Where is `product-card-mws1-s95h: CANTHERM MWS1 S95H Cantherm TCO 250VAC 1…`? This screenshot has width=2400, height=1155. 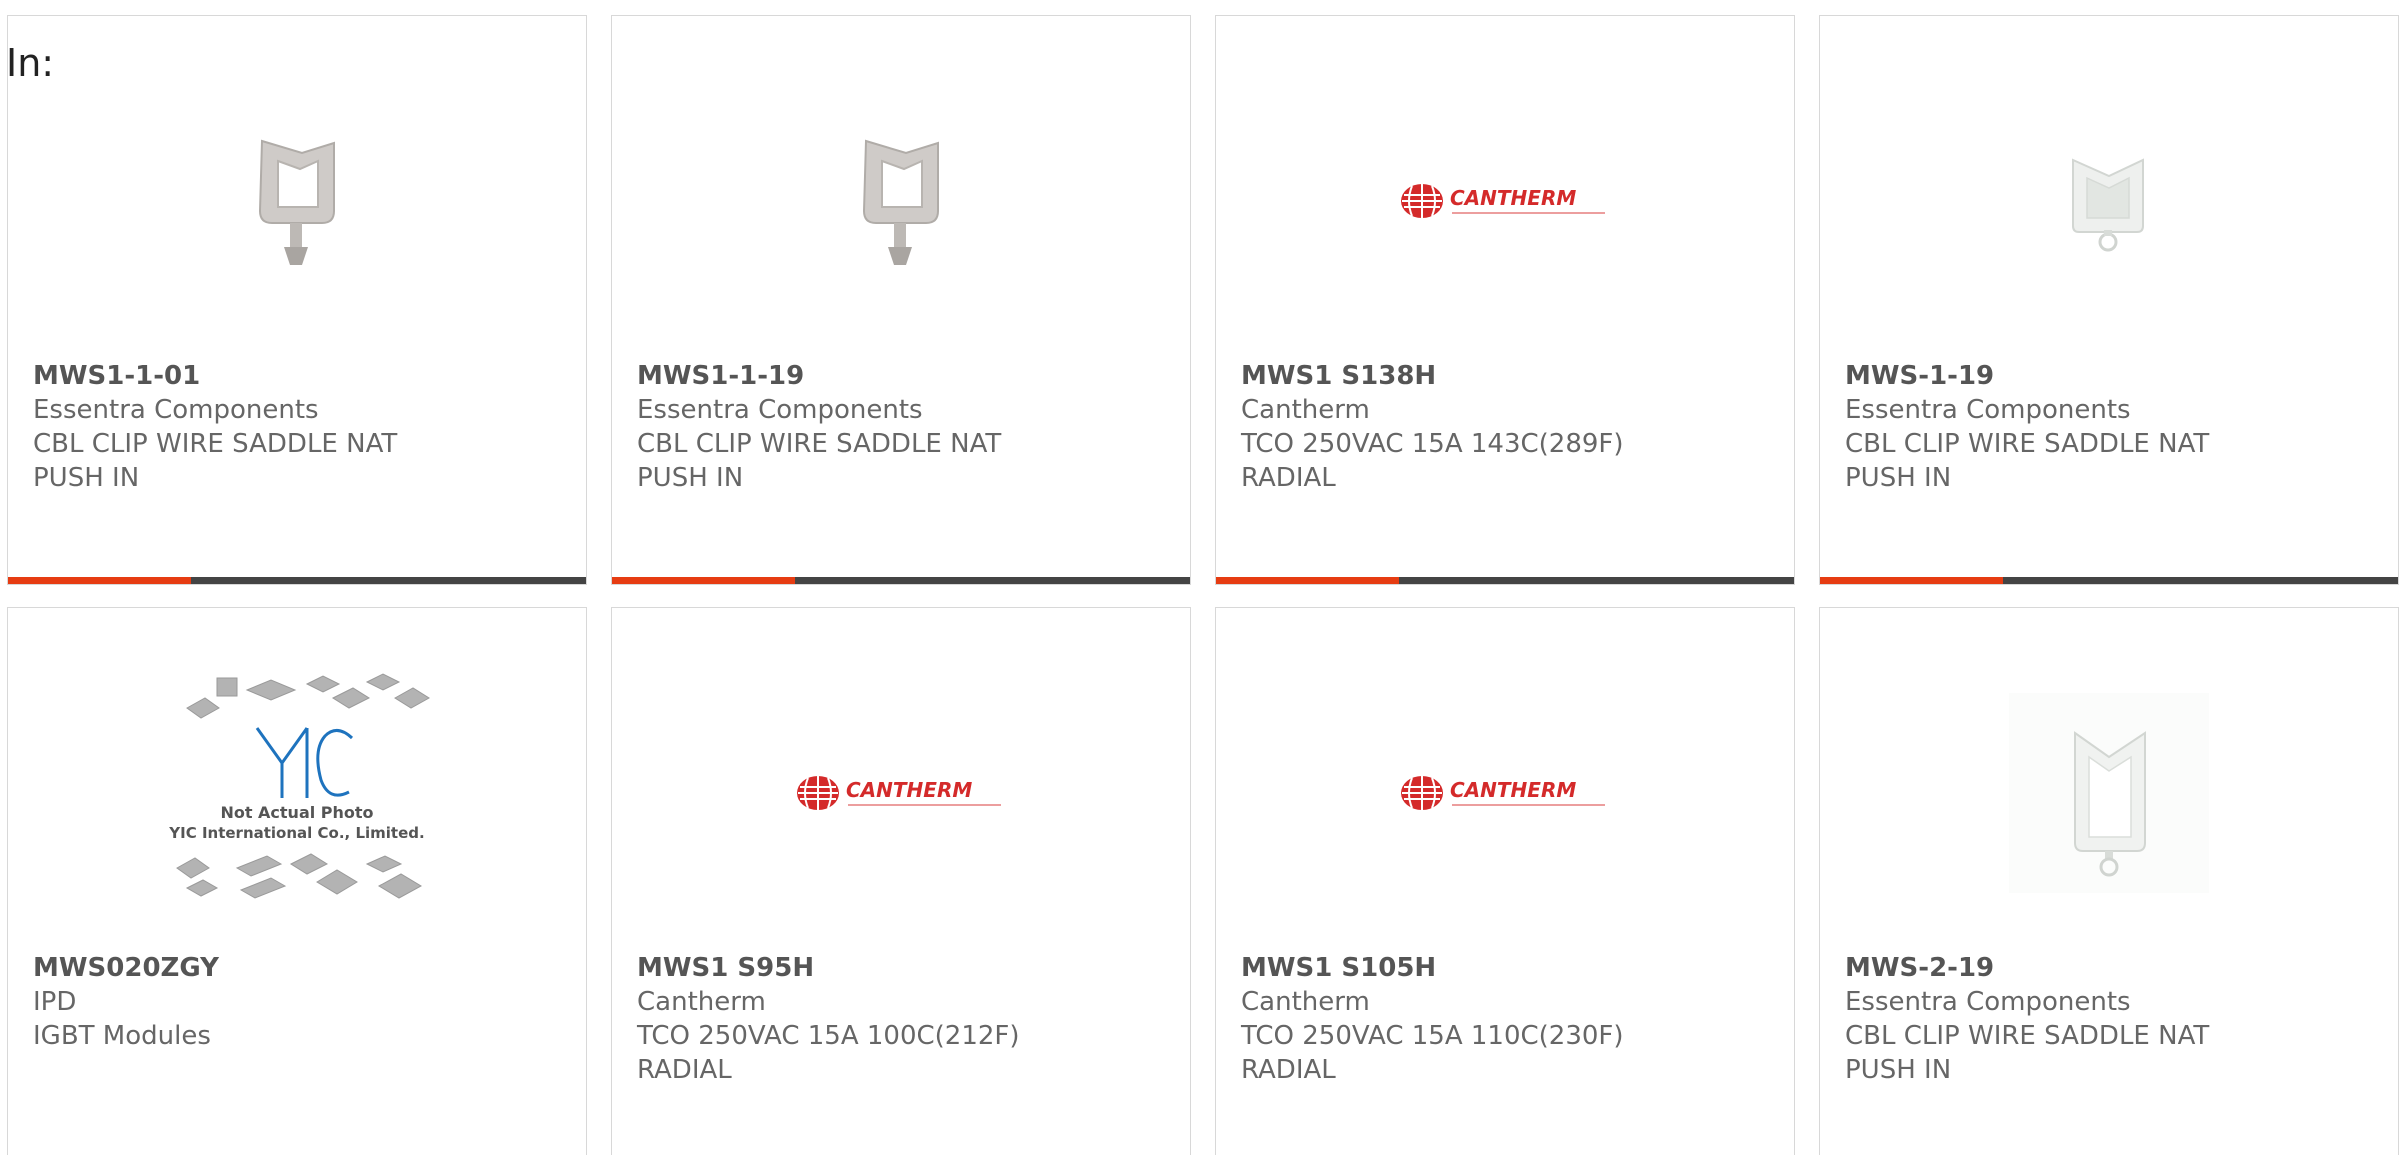 product-card-mws1-s95h: CANTHERM MWS1 S95H Cantherm TCO 250VAC 1… is located at coordinates (901, 881).